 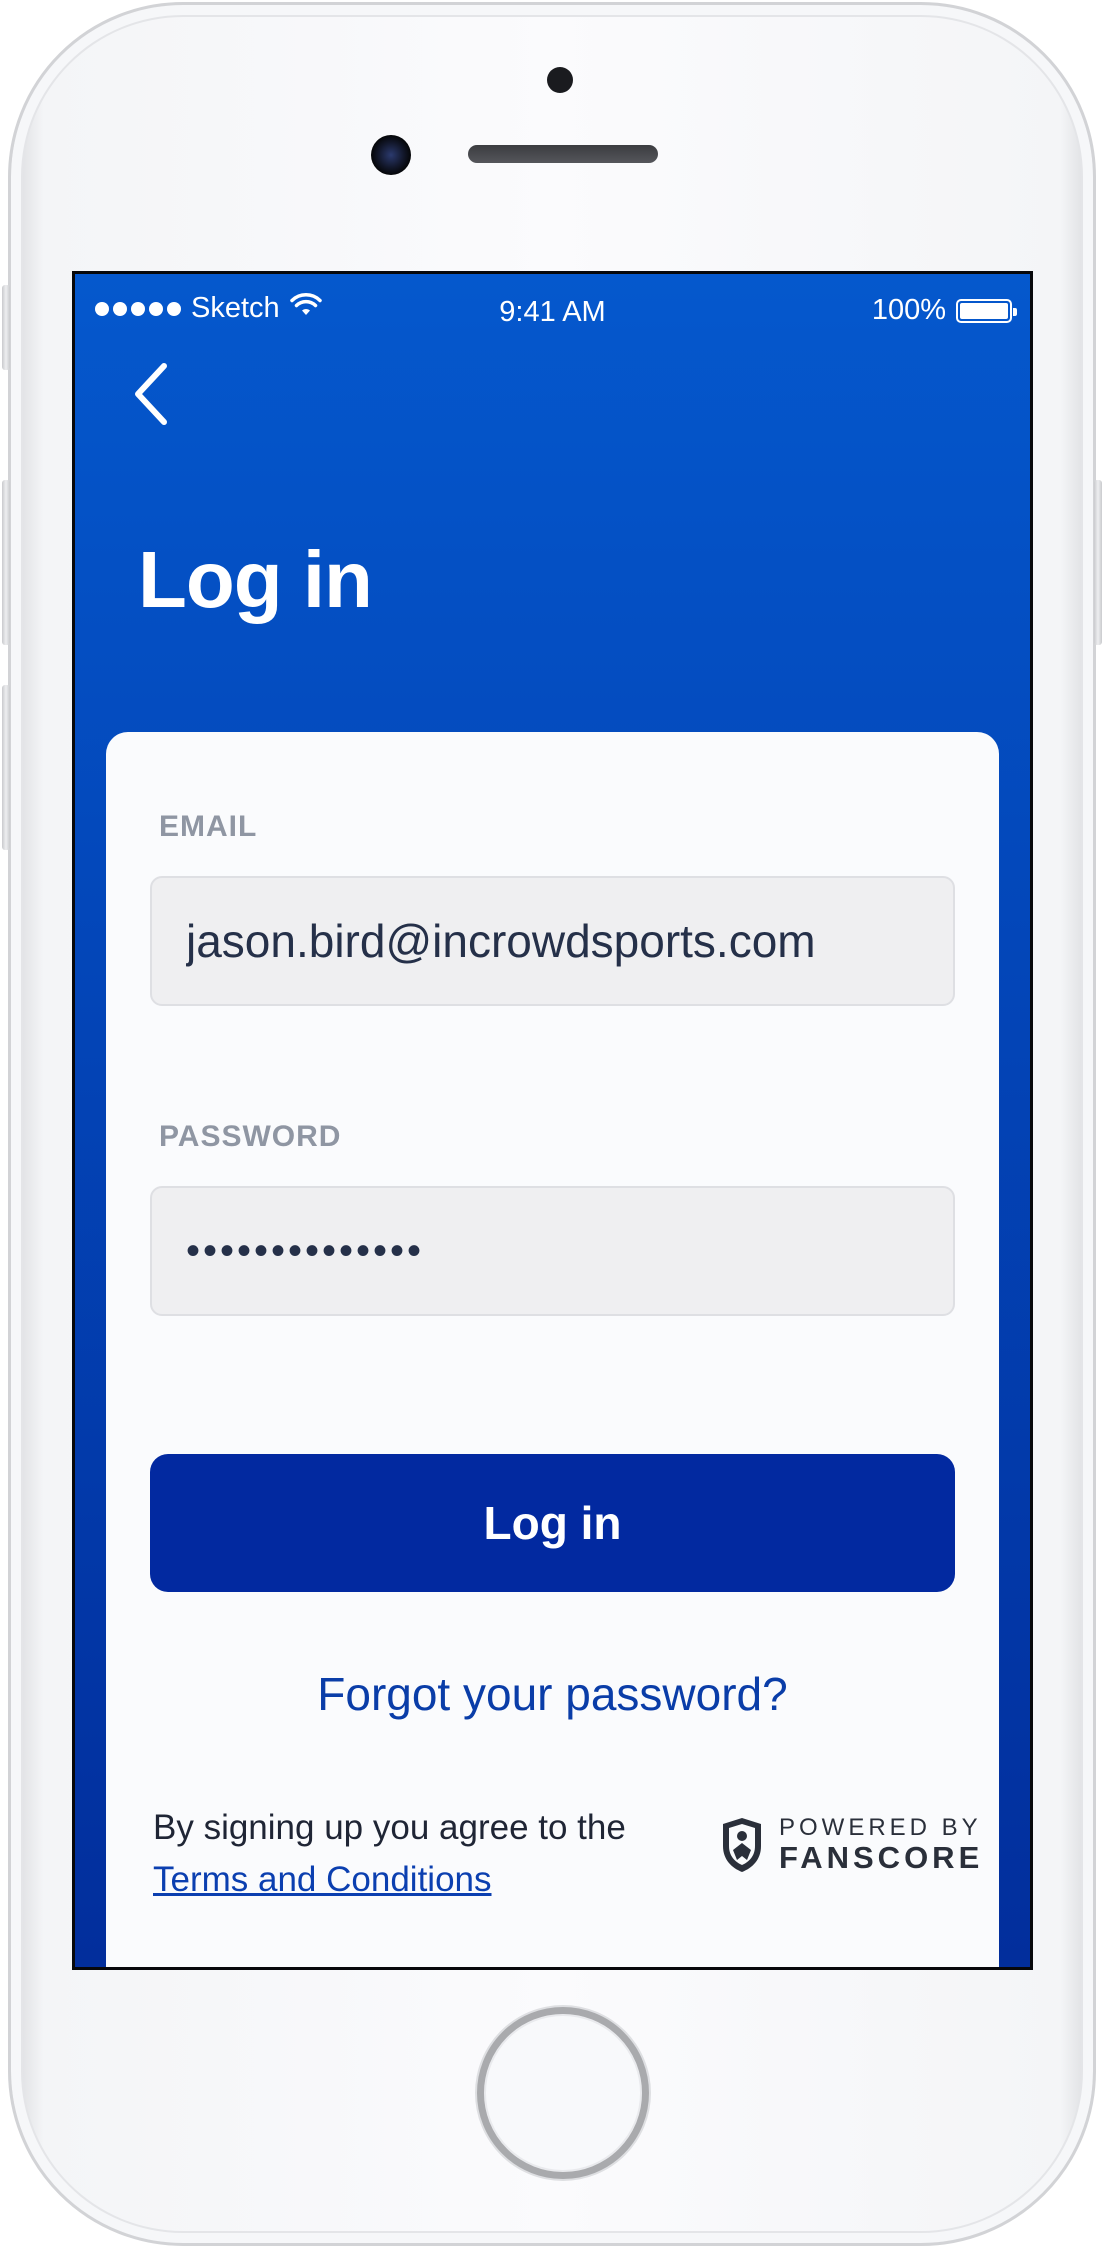 What do you see at coordinates (391, 155) in the screenshot?
I see `front-camera` at bounding box center [391, 155].